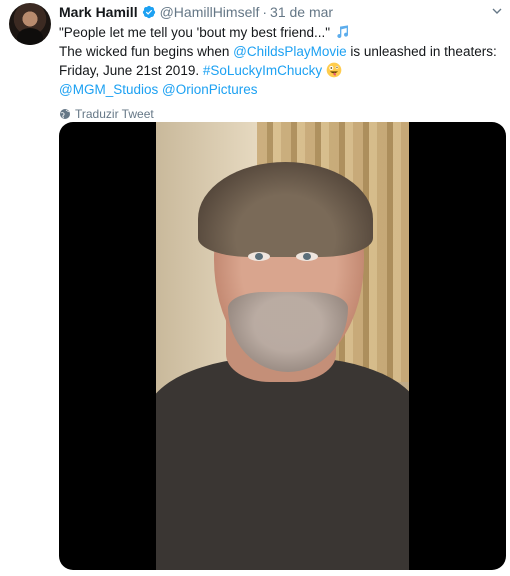 This screenshot has width=510, height=576. I want to click on person-left-eye, so click(259, 256).